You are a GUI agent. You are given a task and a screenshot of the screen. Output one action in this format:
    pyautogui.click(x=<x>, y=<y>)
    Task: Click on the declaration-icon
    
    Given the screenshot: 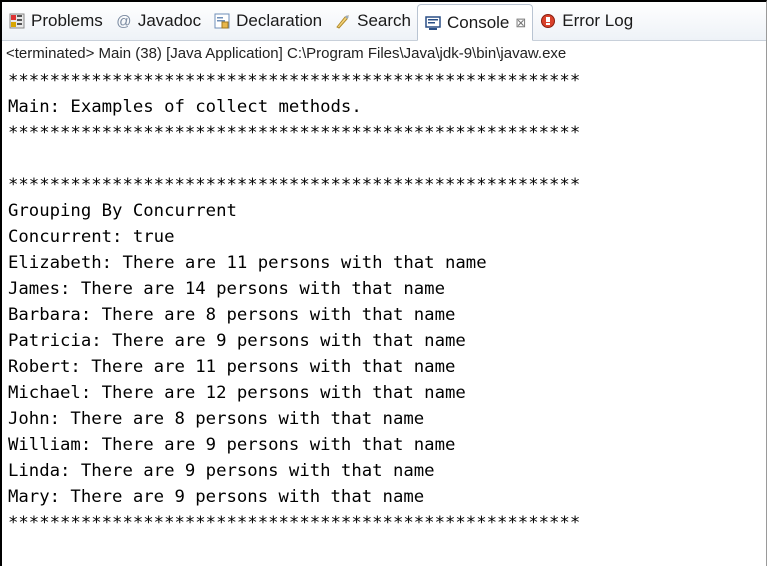 What is the action you would take?
    pyautogui.click(x=222, y=21)
    